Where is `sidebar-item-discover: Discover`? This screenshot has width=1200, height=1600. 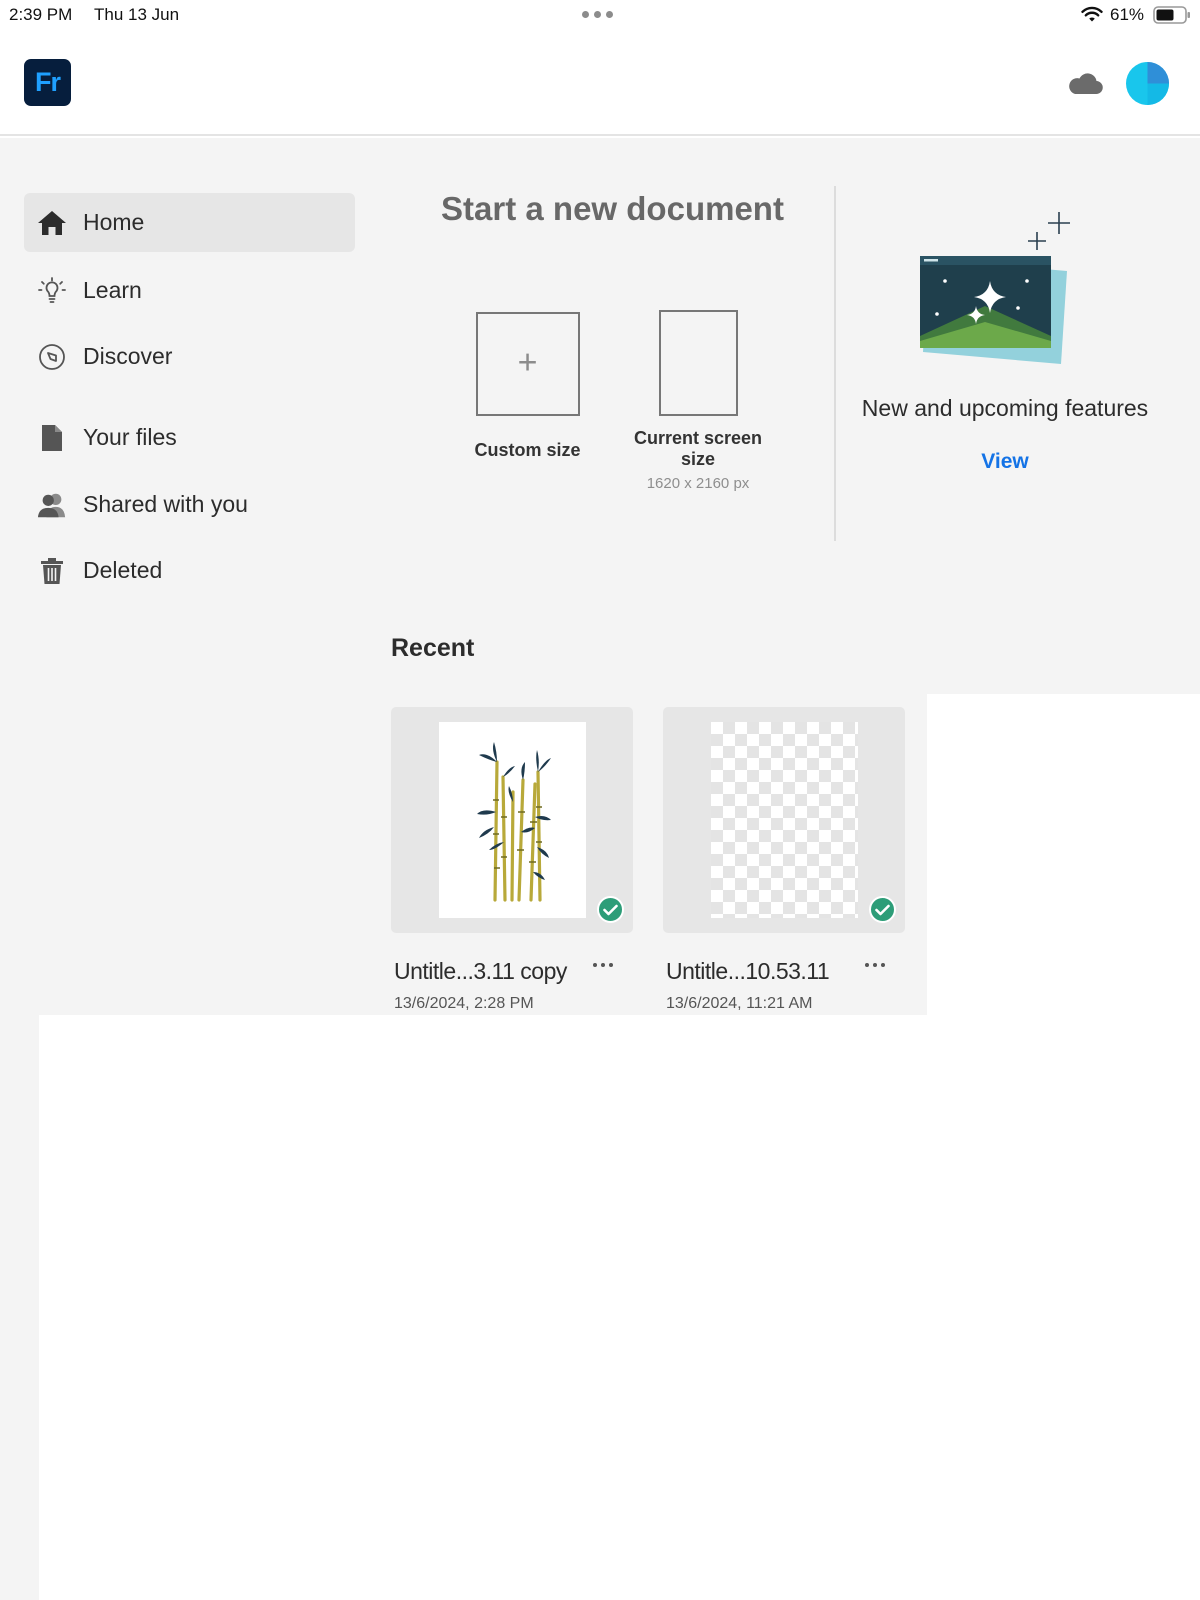
sidebar-item-discover: Discover is located at coordinates (189, 356).